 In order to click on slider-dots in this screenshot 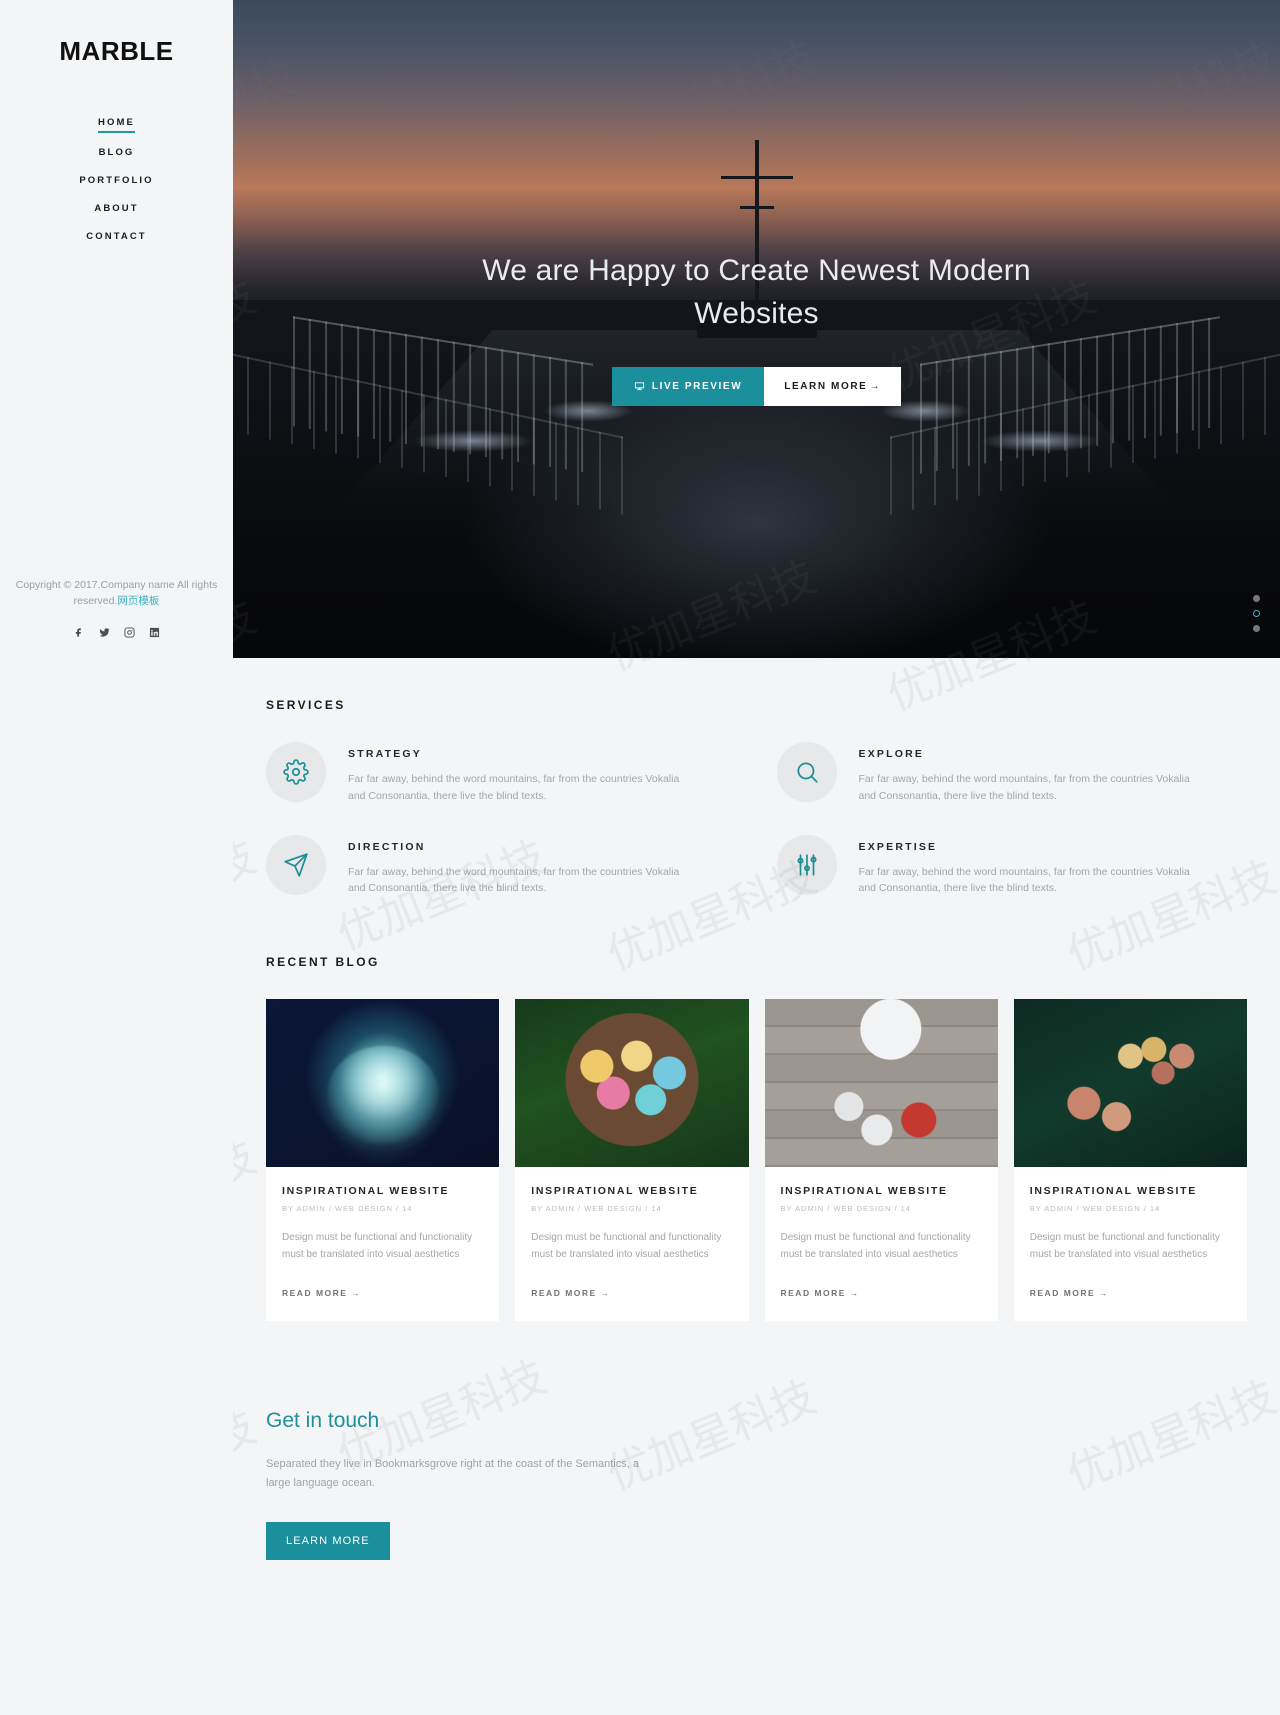, I will do `click(1256, 613)`.